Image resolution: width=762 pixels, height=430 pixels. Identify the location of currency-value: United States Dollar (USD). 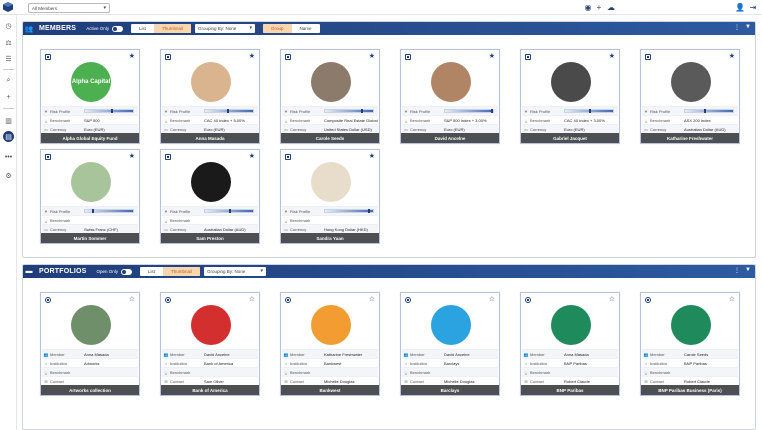
(348, 129).